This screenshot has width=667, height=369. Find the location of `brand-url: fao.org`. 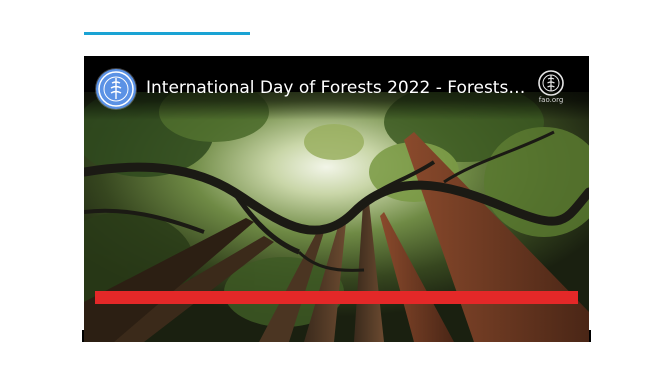

brand-url: fao.org is located at coordinates (551, 100).